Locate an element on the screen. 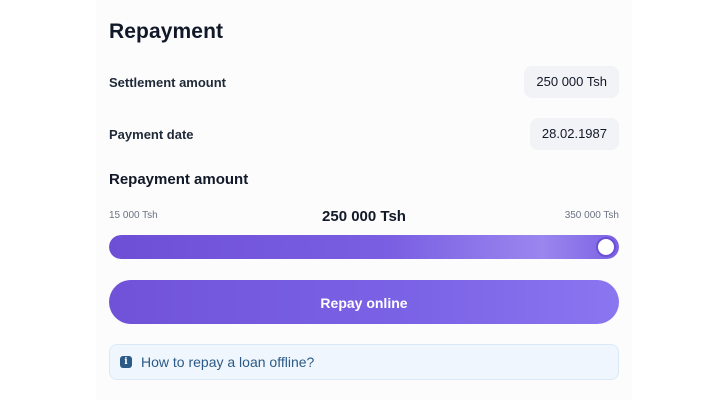 The height and width of the screenshot is (400, 728). repay-offline-link: i How to repay a loan offline? is located at coordinates (364, 362).